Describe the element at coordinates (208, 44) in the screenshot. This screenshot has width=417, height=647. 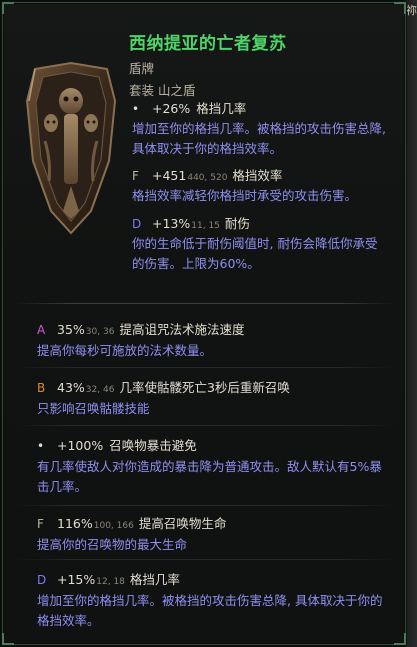
I see `item-name: 西纳提亚的亡者复苏` at that location.